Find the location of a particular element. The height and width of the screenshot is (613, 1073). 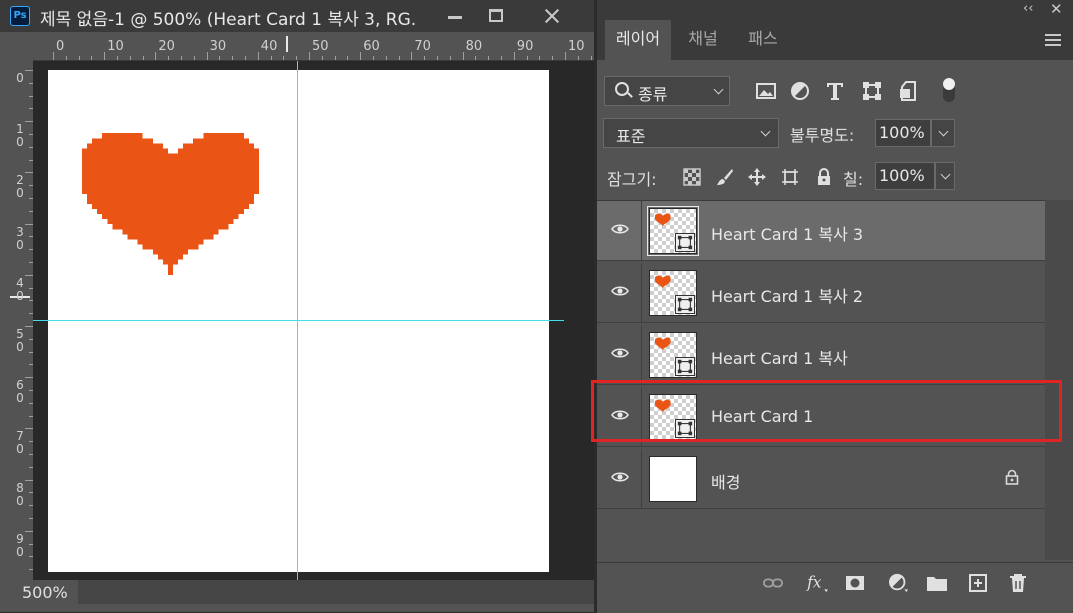

fx-icon: fx is located at coordinates (818, 583).